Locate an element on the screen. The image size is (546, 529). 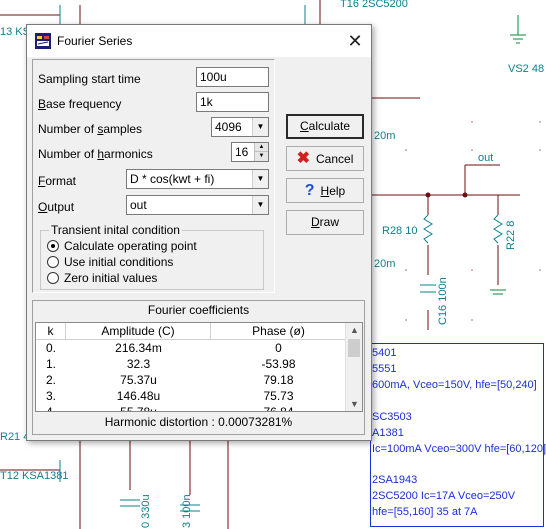
cancel-button: ✖ Cancel is located at coordinates (325, 158).